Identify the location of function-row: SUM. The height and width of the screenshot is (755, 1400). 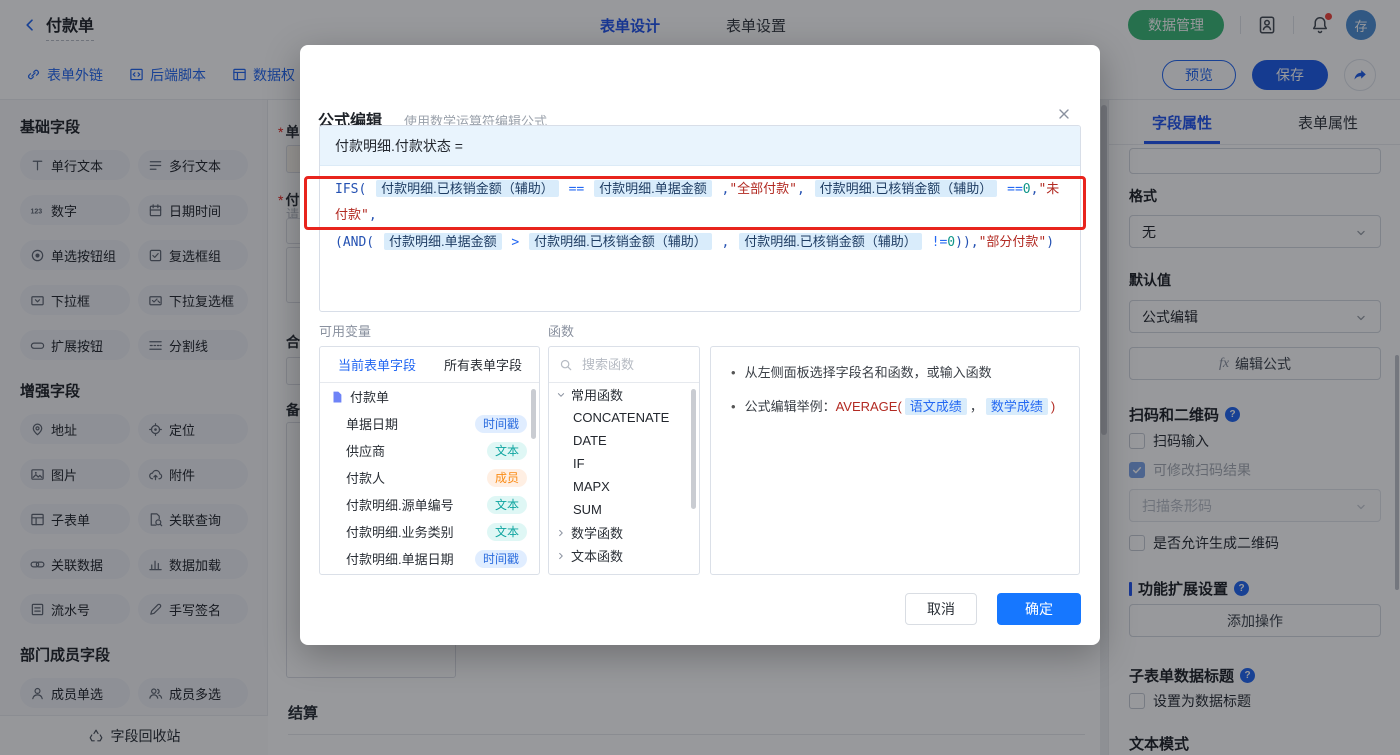
(624, 509).